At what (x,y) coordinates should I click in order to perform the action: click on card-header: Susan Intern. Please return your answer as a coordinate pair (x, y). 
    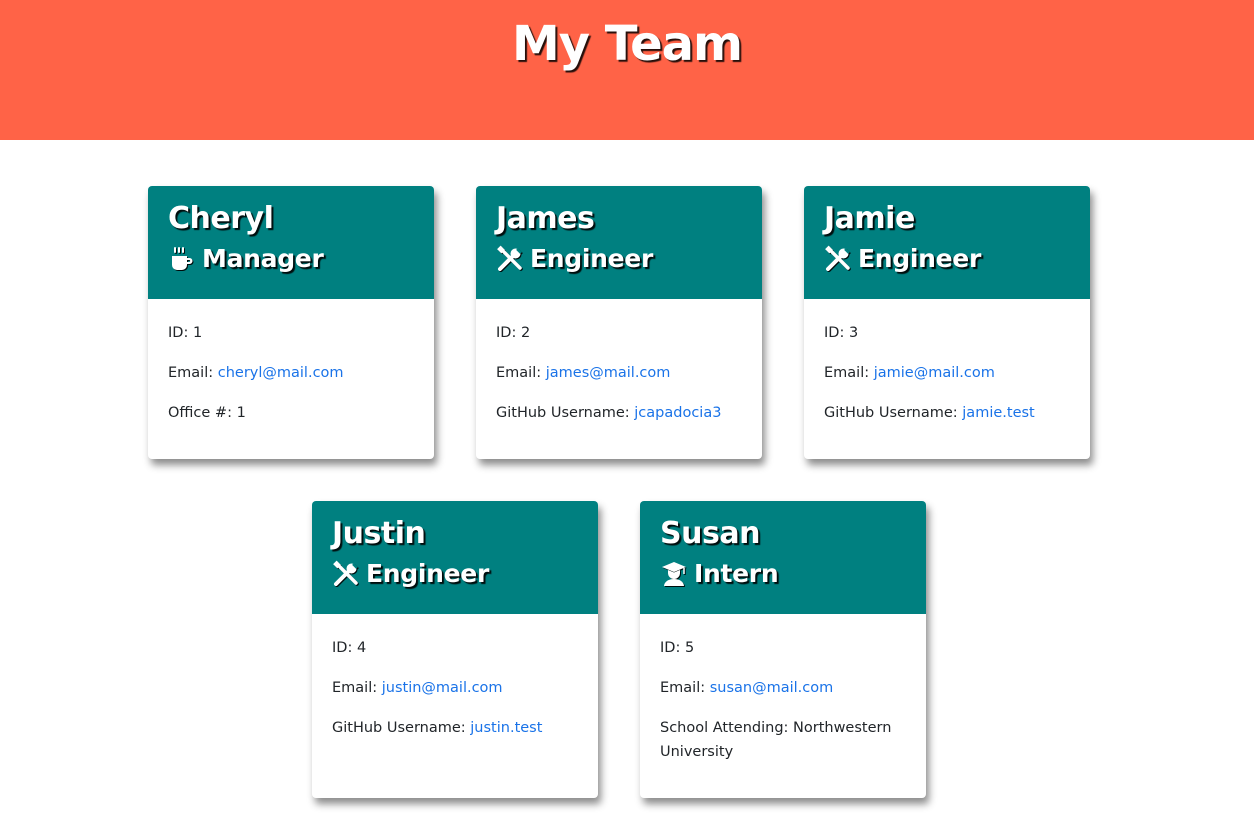
    Looking at the image, I should click on (783, 557).